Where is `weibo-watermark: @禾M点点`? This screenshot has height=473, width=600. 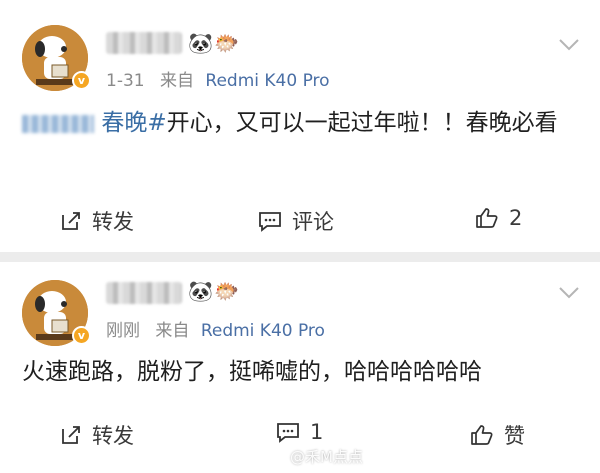
weibo-watermark: @禾M点点 is located at coordinates (315, 456).